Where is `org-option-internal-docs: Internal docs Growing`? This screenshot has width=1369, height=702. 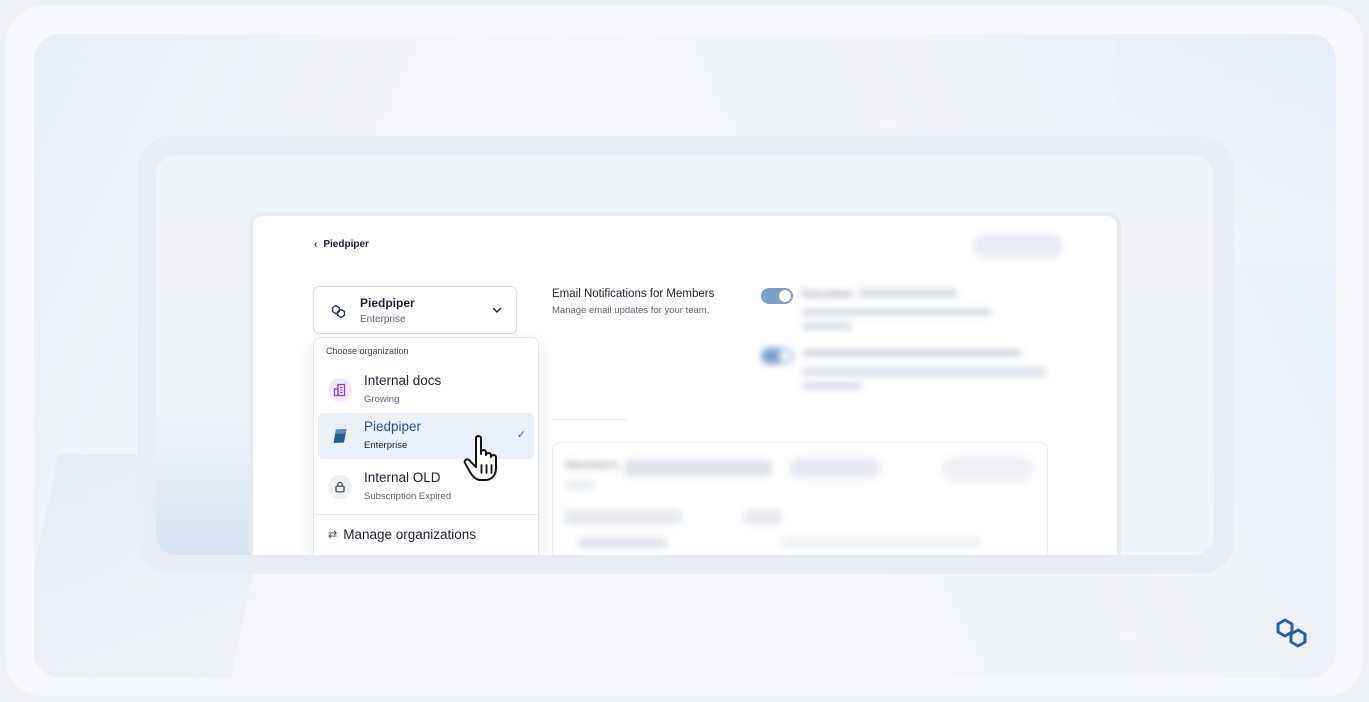 org-option-internal-docs: Internal docs Growing is located at coordinates (426, 390).